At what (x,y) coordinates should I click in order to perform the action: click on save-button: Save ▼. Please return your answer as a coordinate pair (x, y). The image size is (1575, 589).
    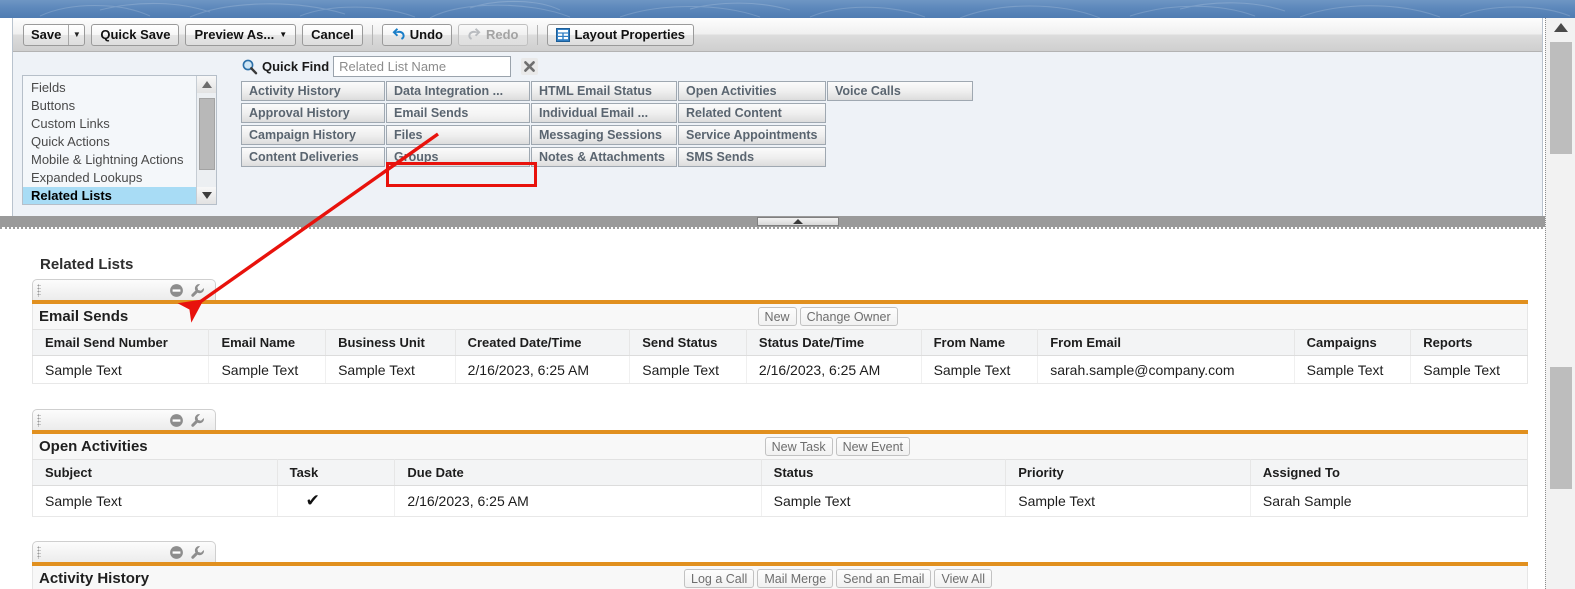
    Looking at the image, I should click on (54, 34).